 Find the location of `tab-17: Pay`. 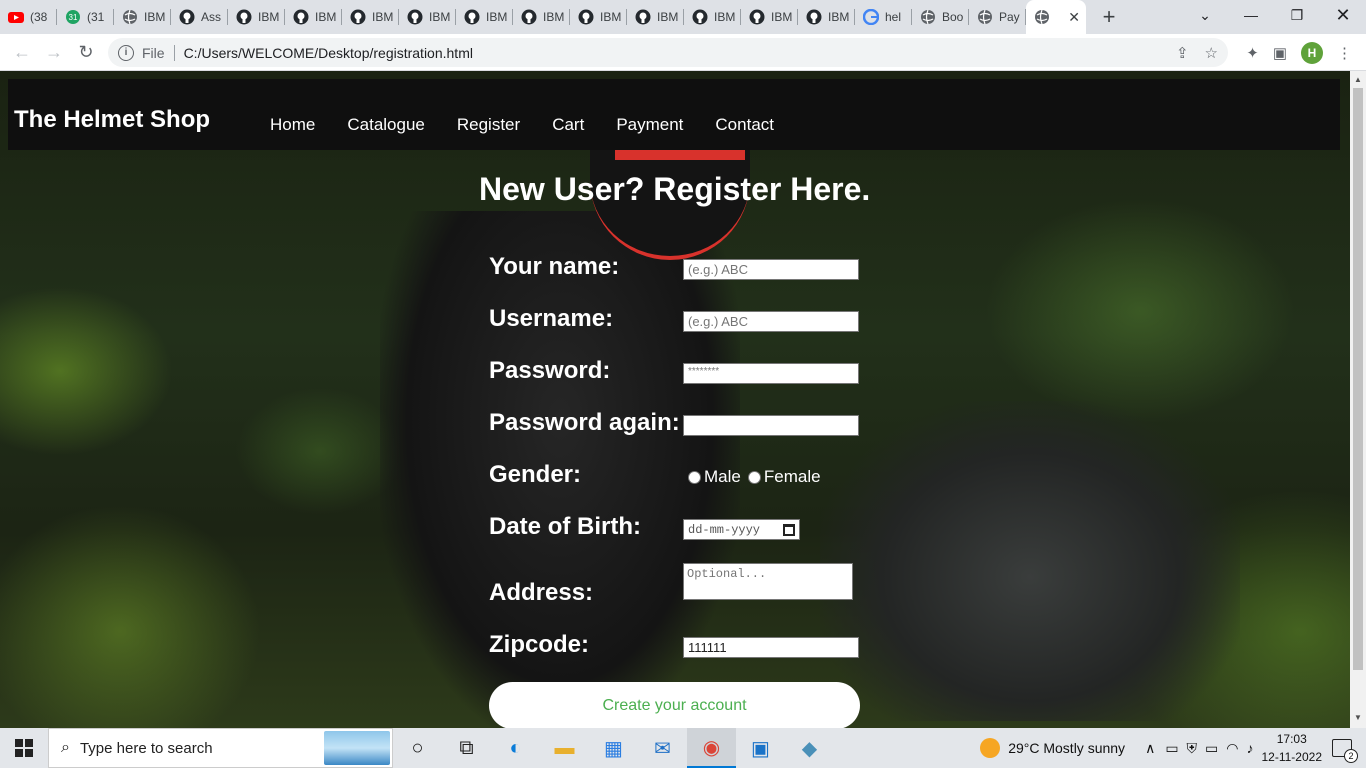

tab-17: Pay is located at coordinates (997, 17).